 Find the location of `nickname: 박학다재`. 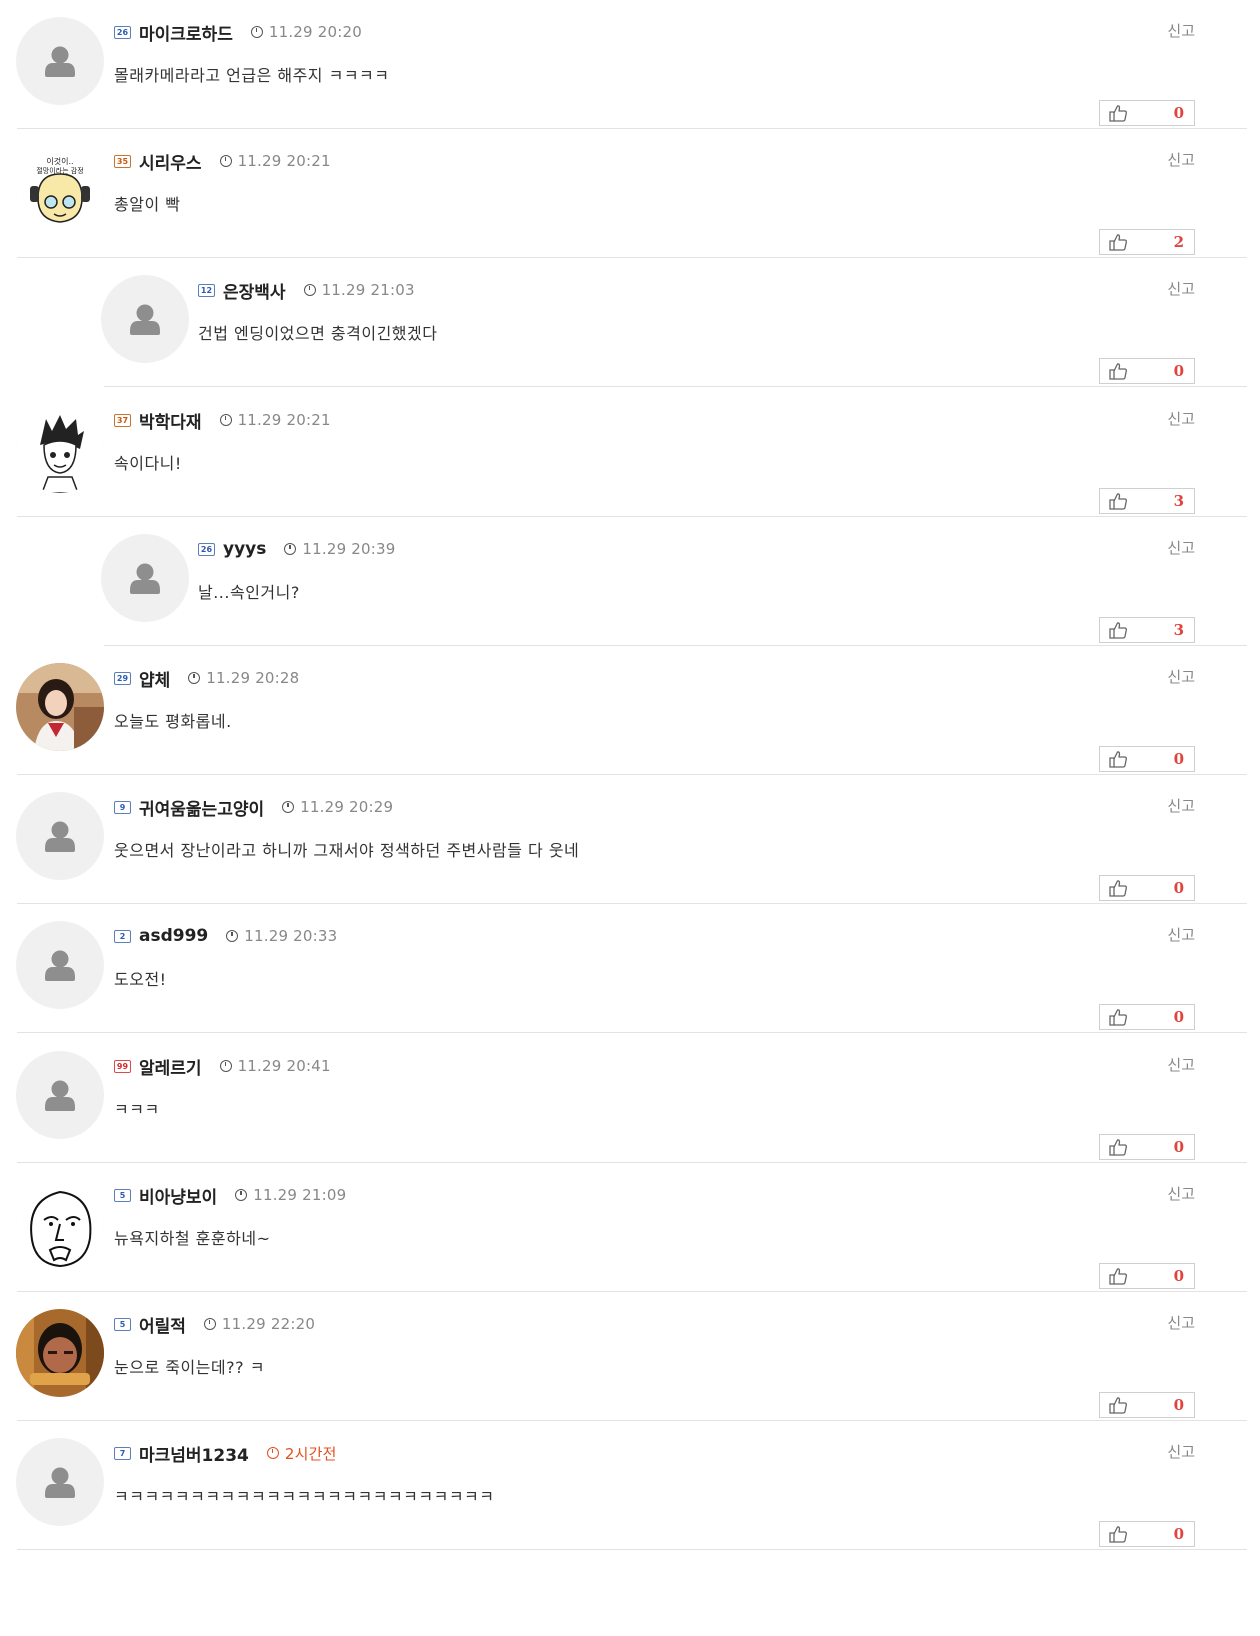

nickname: 박학다재 is located at coordinates (170, 420).